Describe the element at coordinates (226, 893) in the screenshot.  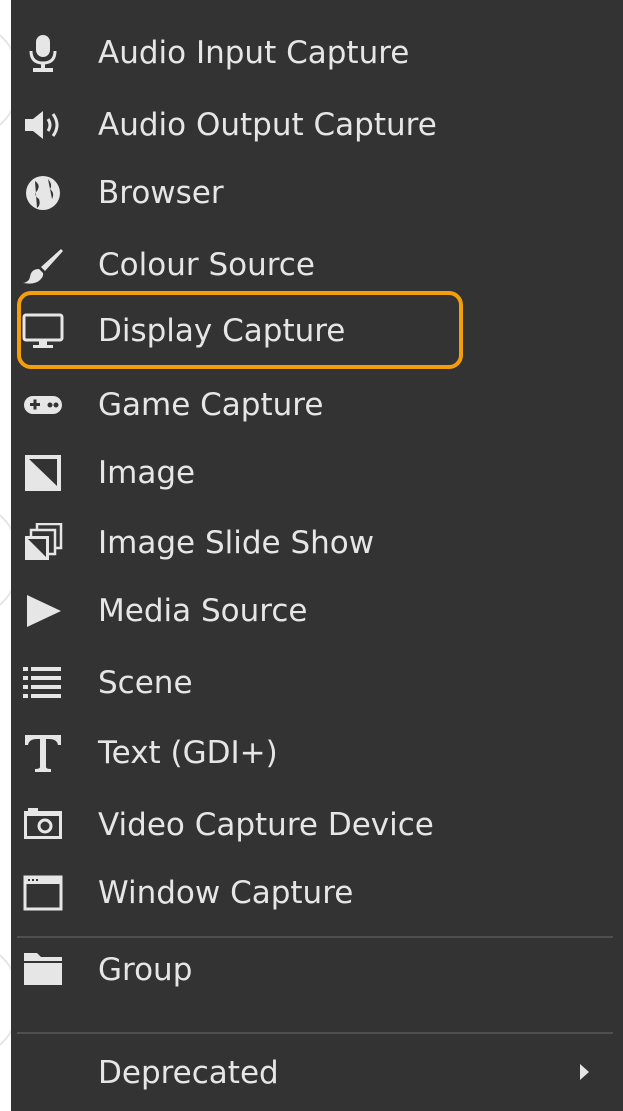
I see `menu-item-label: Window Capture` at that location.